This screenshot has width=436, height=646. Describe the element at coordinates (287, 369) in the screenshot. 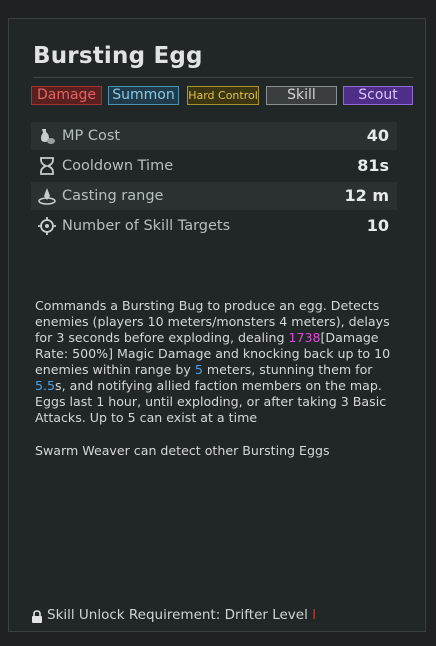

I see `description-text: meters, stunning them for` at that location.